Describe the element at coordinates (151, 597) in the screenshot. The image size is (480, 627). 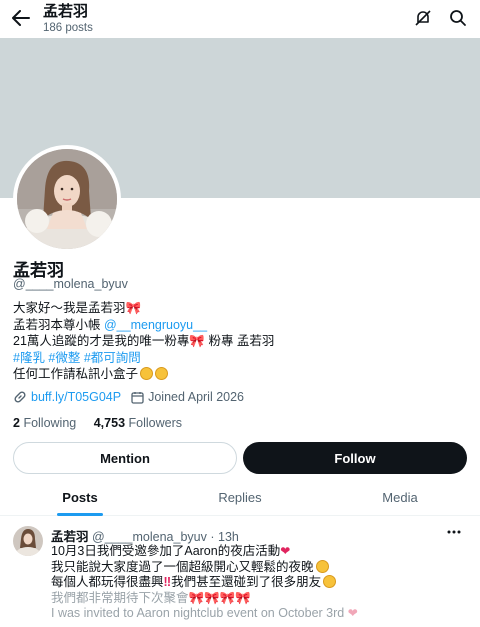
I see `post-line-4: 我們都非常期待下次聚會🎀🎀🎀🎀` at that location.